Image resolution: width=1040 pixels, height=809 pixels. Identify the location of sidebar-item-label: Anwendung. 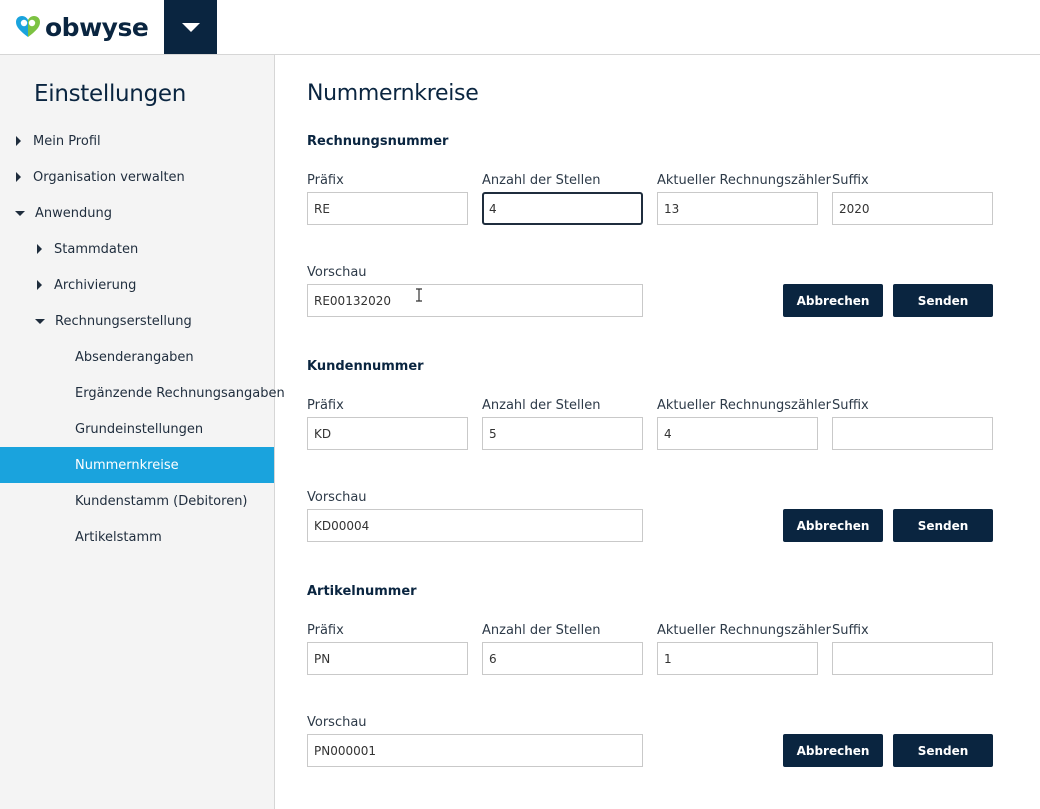
(73, 213).